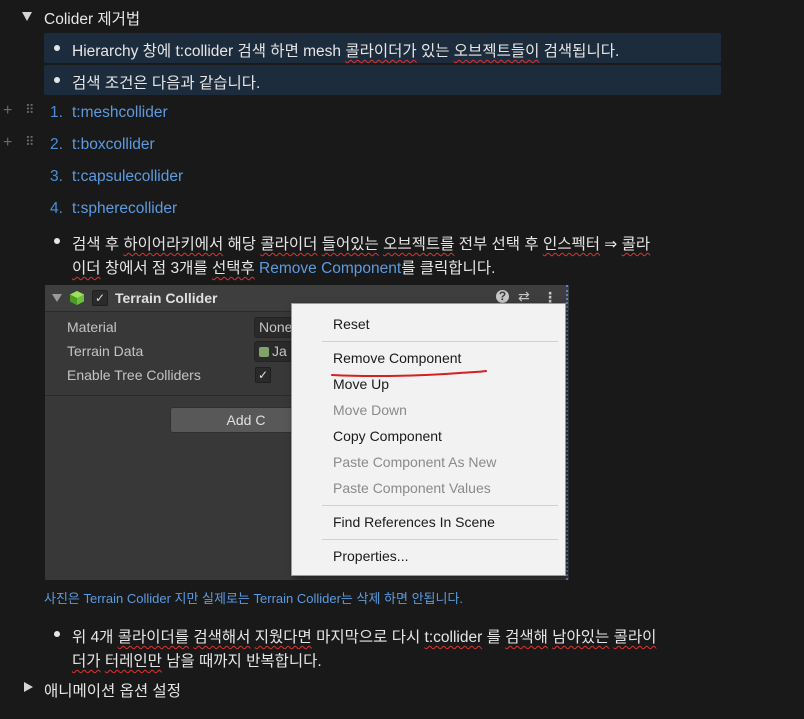  I want to click on help-icon: ?, so click(502, 296).